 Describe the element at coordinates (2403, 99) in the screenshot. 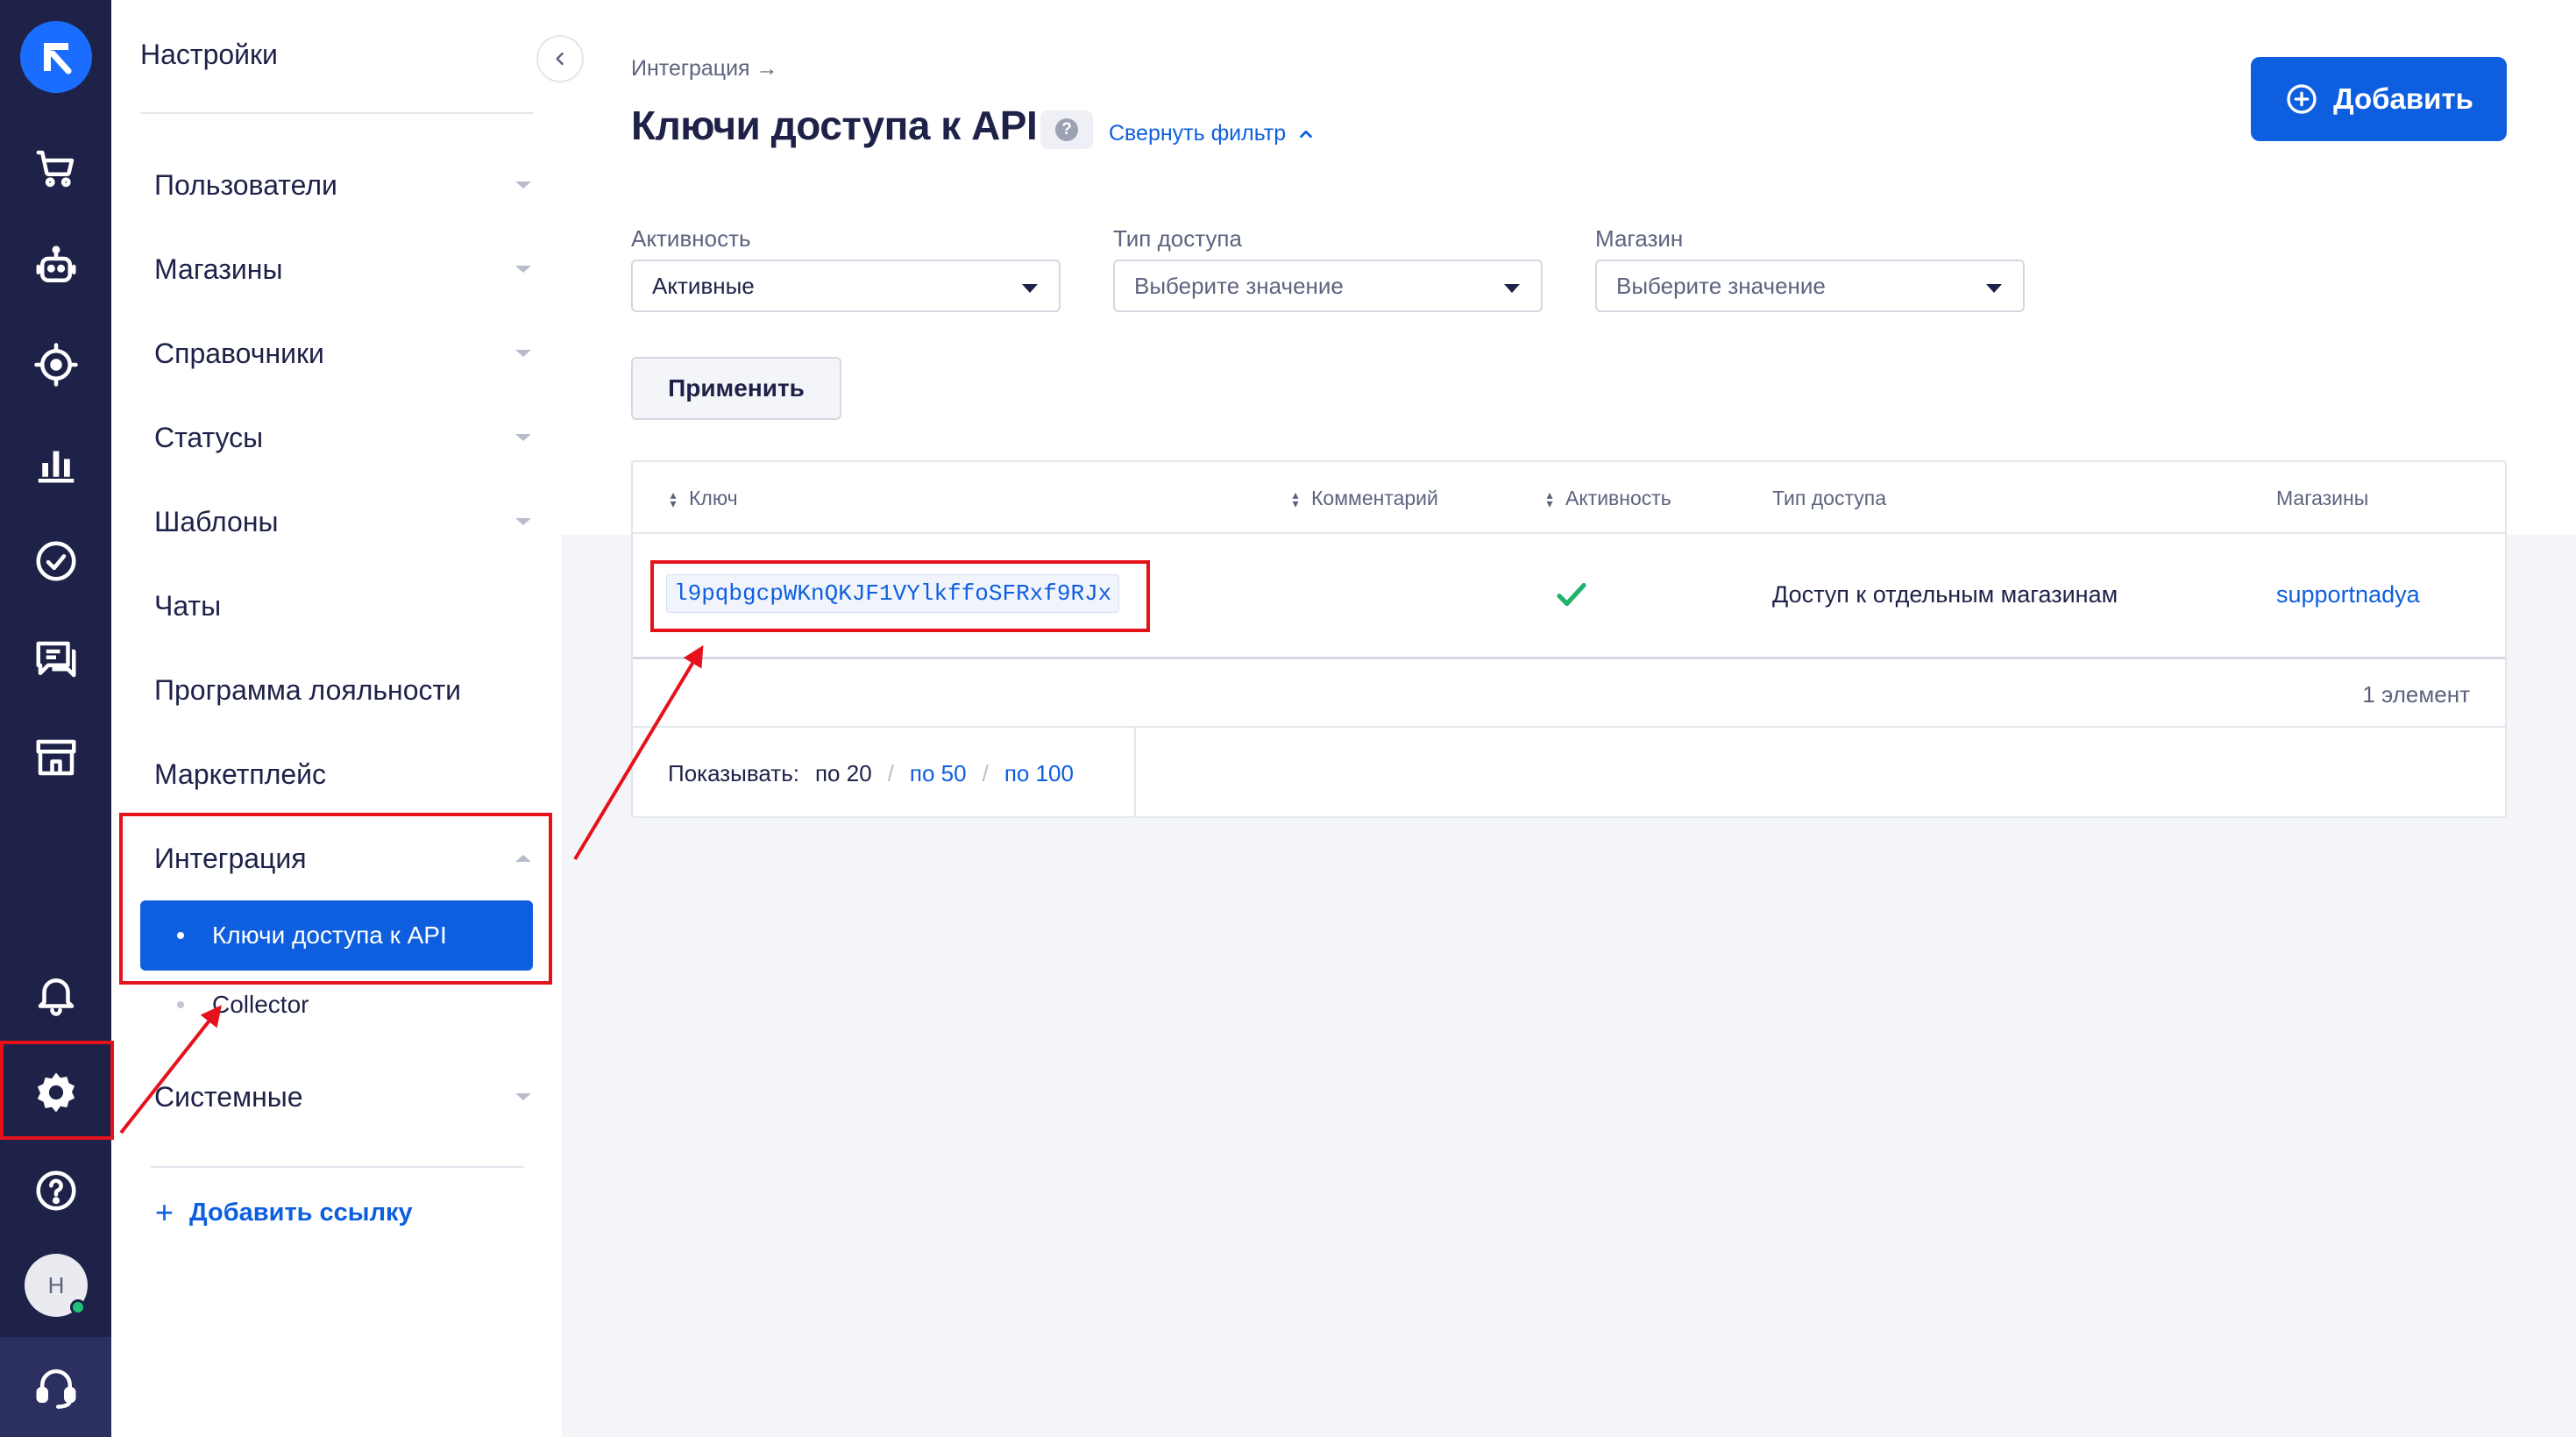

I see `add-button-label: Добавить` at that location.